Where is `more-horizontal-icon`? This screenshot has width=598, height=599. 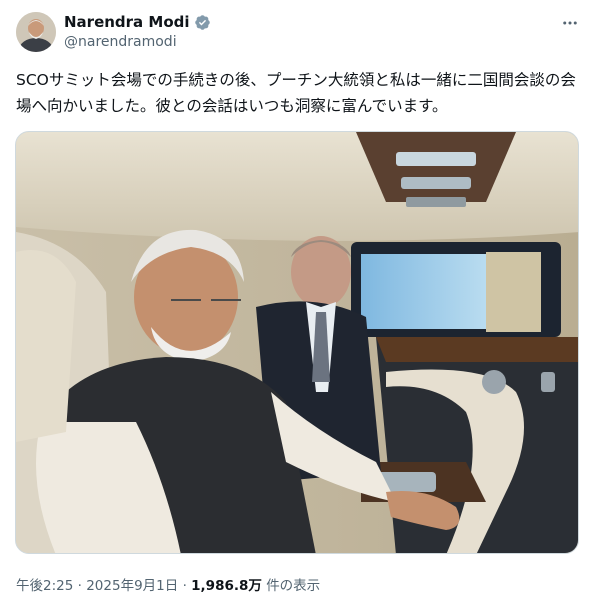
more-horizontal-icon is located at coordinates (570, 23).